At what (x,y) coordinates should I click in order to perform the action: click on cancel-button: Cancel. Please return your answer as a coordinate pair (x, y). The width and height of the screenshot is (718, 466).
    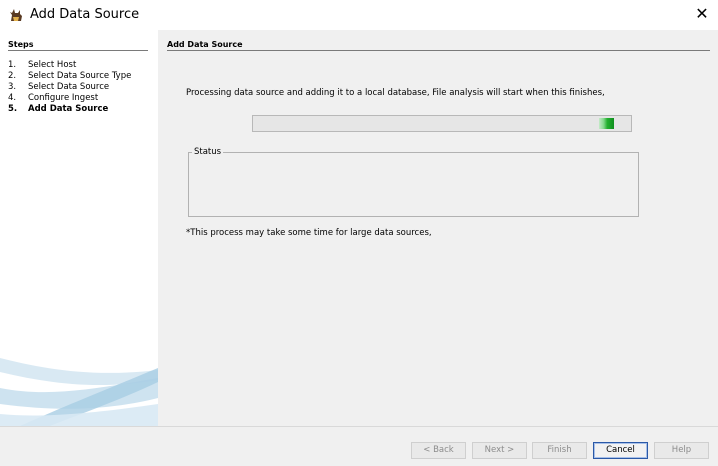
    Looking at the image, I should click on (620, 450).